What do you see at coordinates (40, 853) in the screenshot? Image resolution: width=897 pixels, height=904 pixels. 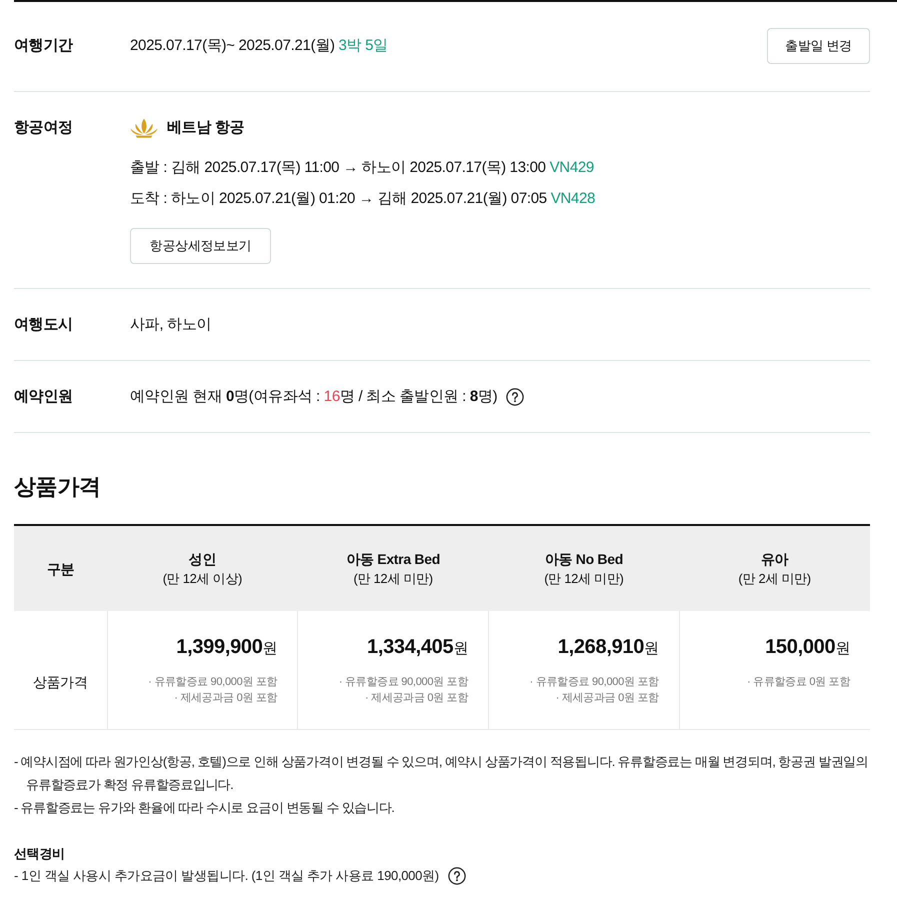 I see `optional-costs-title: 선택경비` at bounding box center [40, 853].